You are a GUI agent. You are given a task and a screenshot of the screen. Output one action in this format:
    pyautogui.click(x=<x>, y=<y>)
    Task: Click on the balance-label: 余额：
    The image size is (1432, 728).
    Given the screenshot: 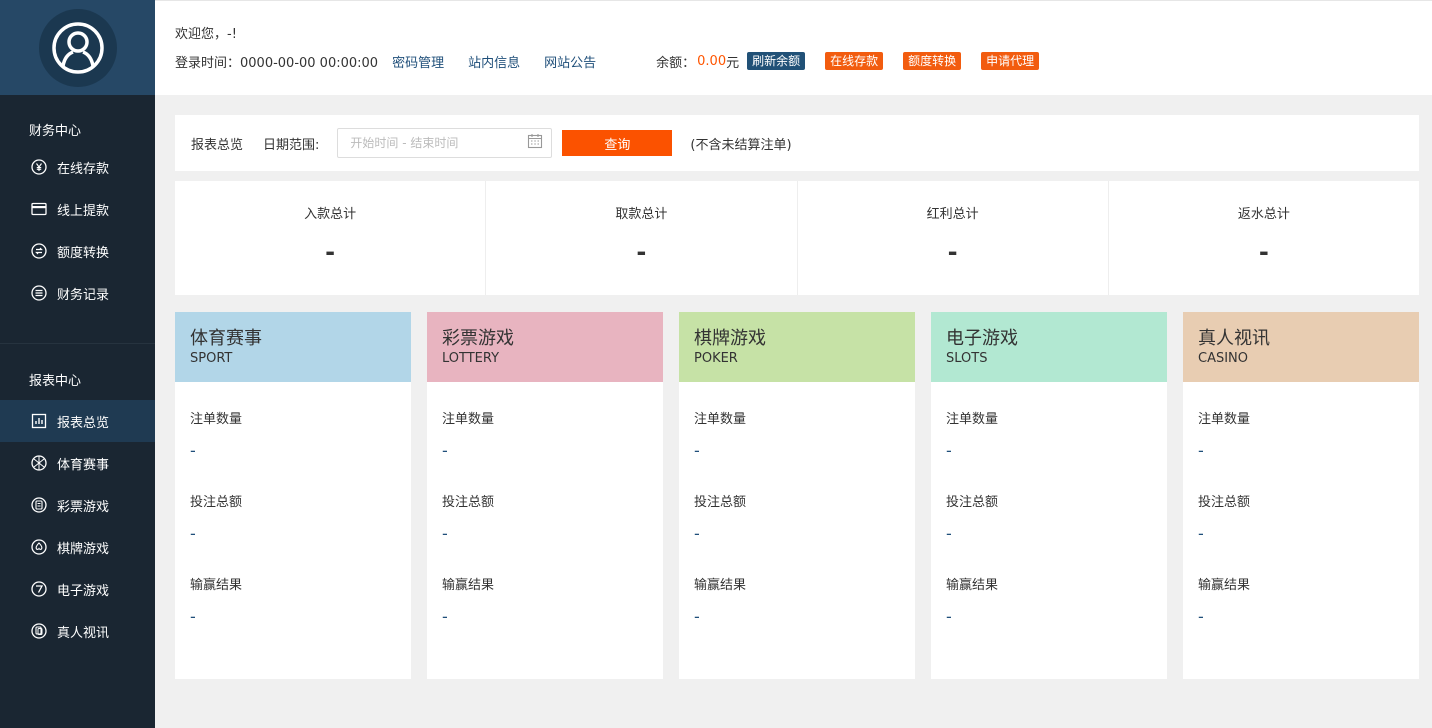 What is the action you would take?
    pyautogui.click(x=676, y=63)
    